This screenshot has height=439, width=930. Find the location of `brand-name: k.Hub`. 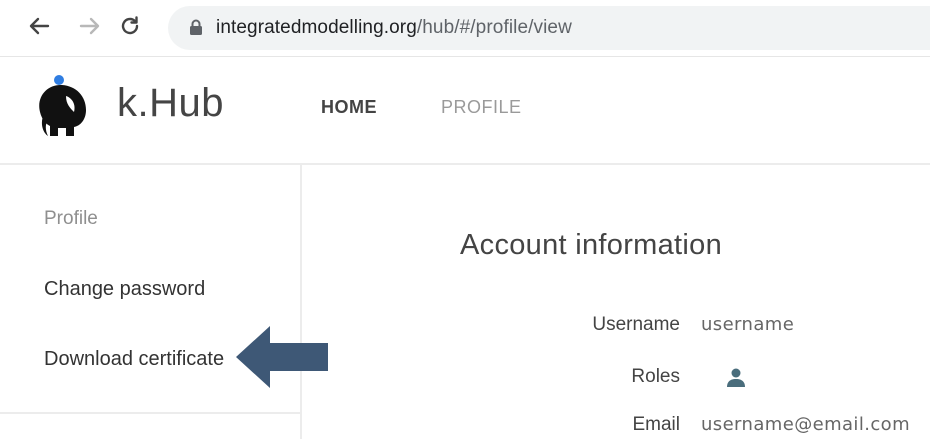

brand-name: k.Hub is located at coordinates (170, 103).